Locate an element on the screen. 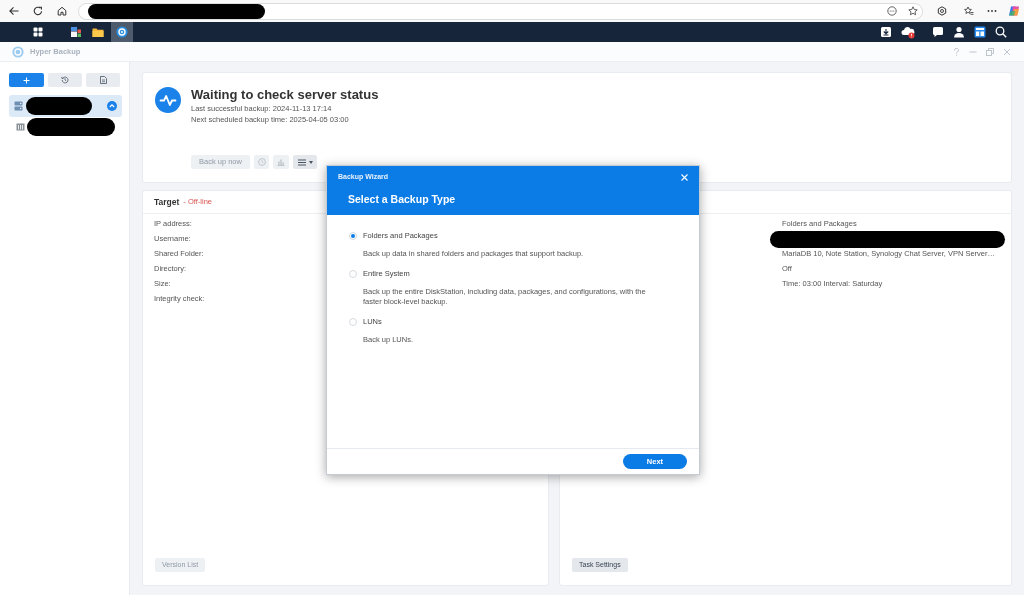 The image size is (1024, 595). plus-icon is located at coordinates (26, 80).